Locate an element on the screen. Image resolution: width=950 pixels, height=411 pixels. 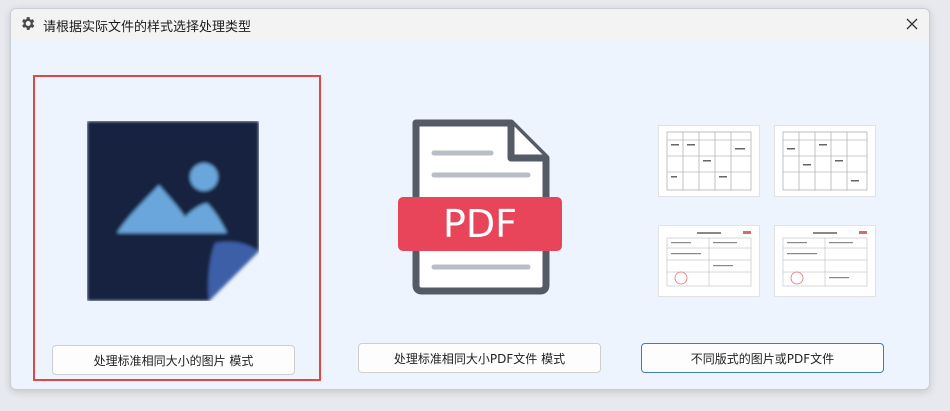
pdf-file-icon: PDF is located at coordinates (480, 207).